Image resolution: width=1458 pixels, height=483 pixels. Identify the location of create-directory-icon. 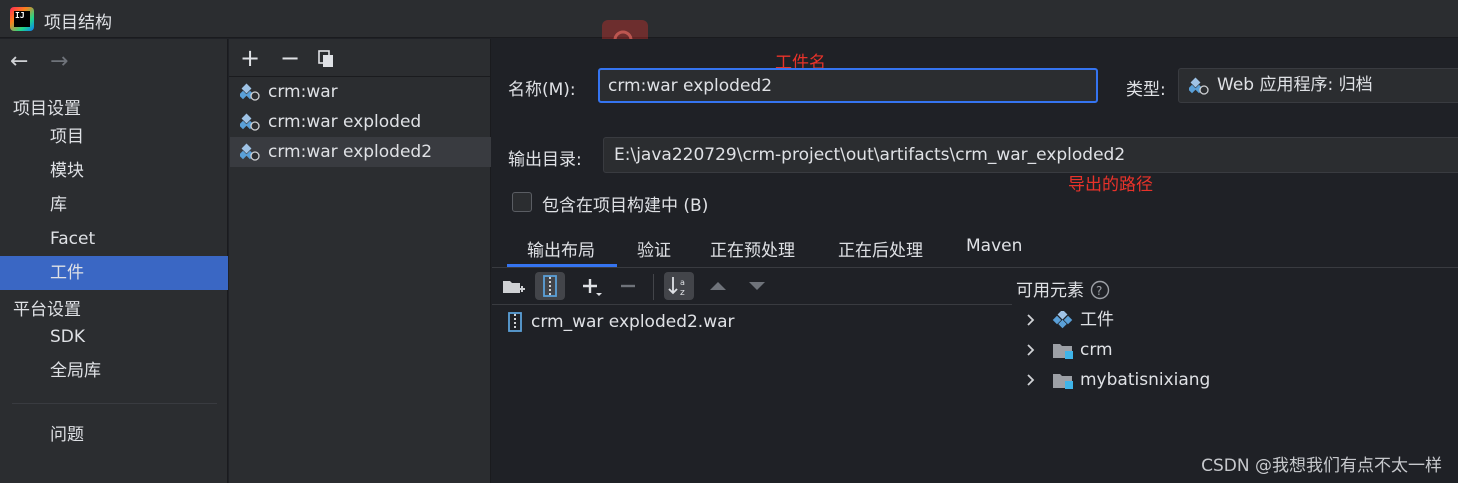
(514, 286).